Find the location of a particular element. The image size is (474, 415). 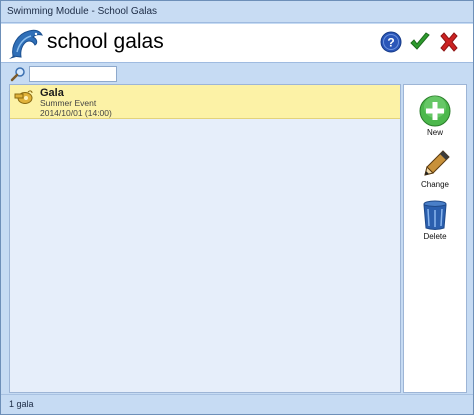

change-button: Change is located at coordinates (435, 173).